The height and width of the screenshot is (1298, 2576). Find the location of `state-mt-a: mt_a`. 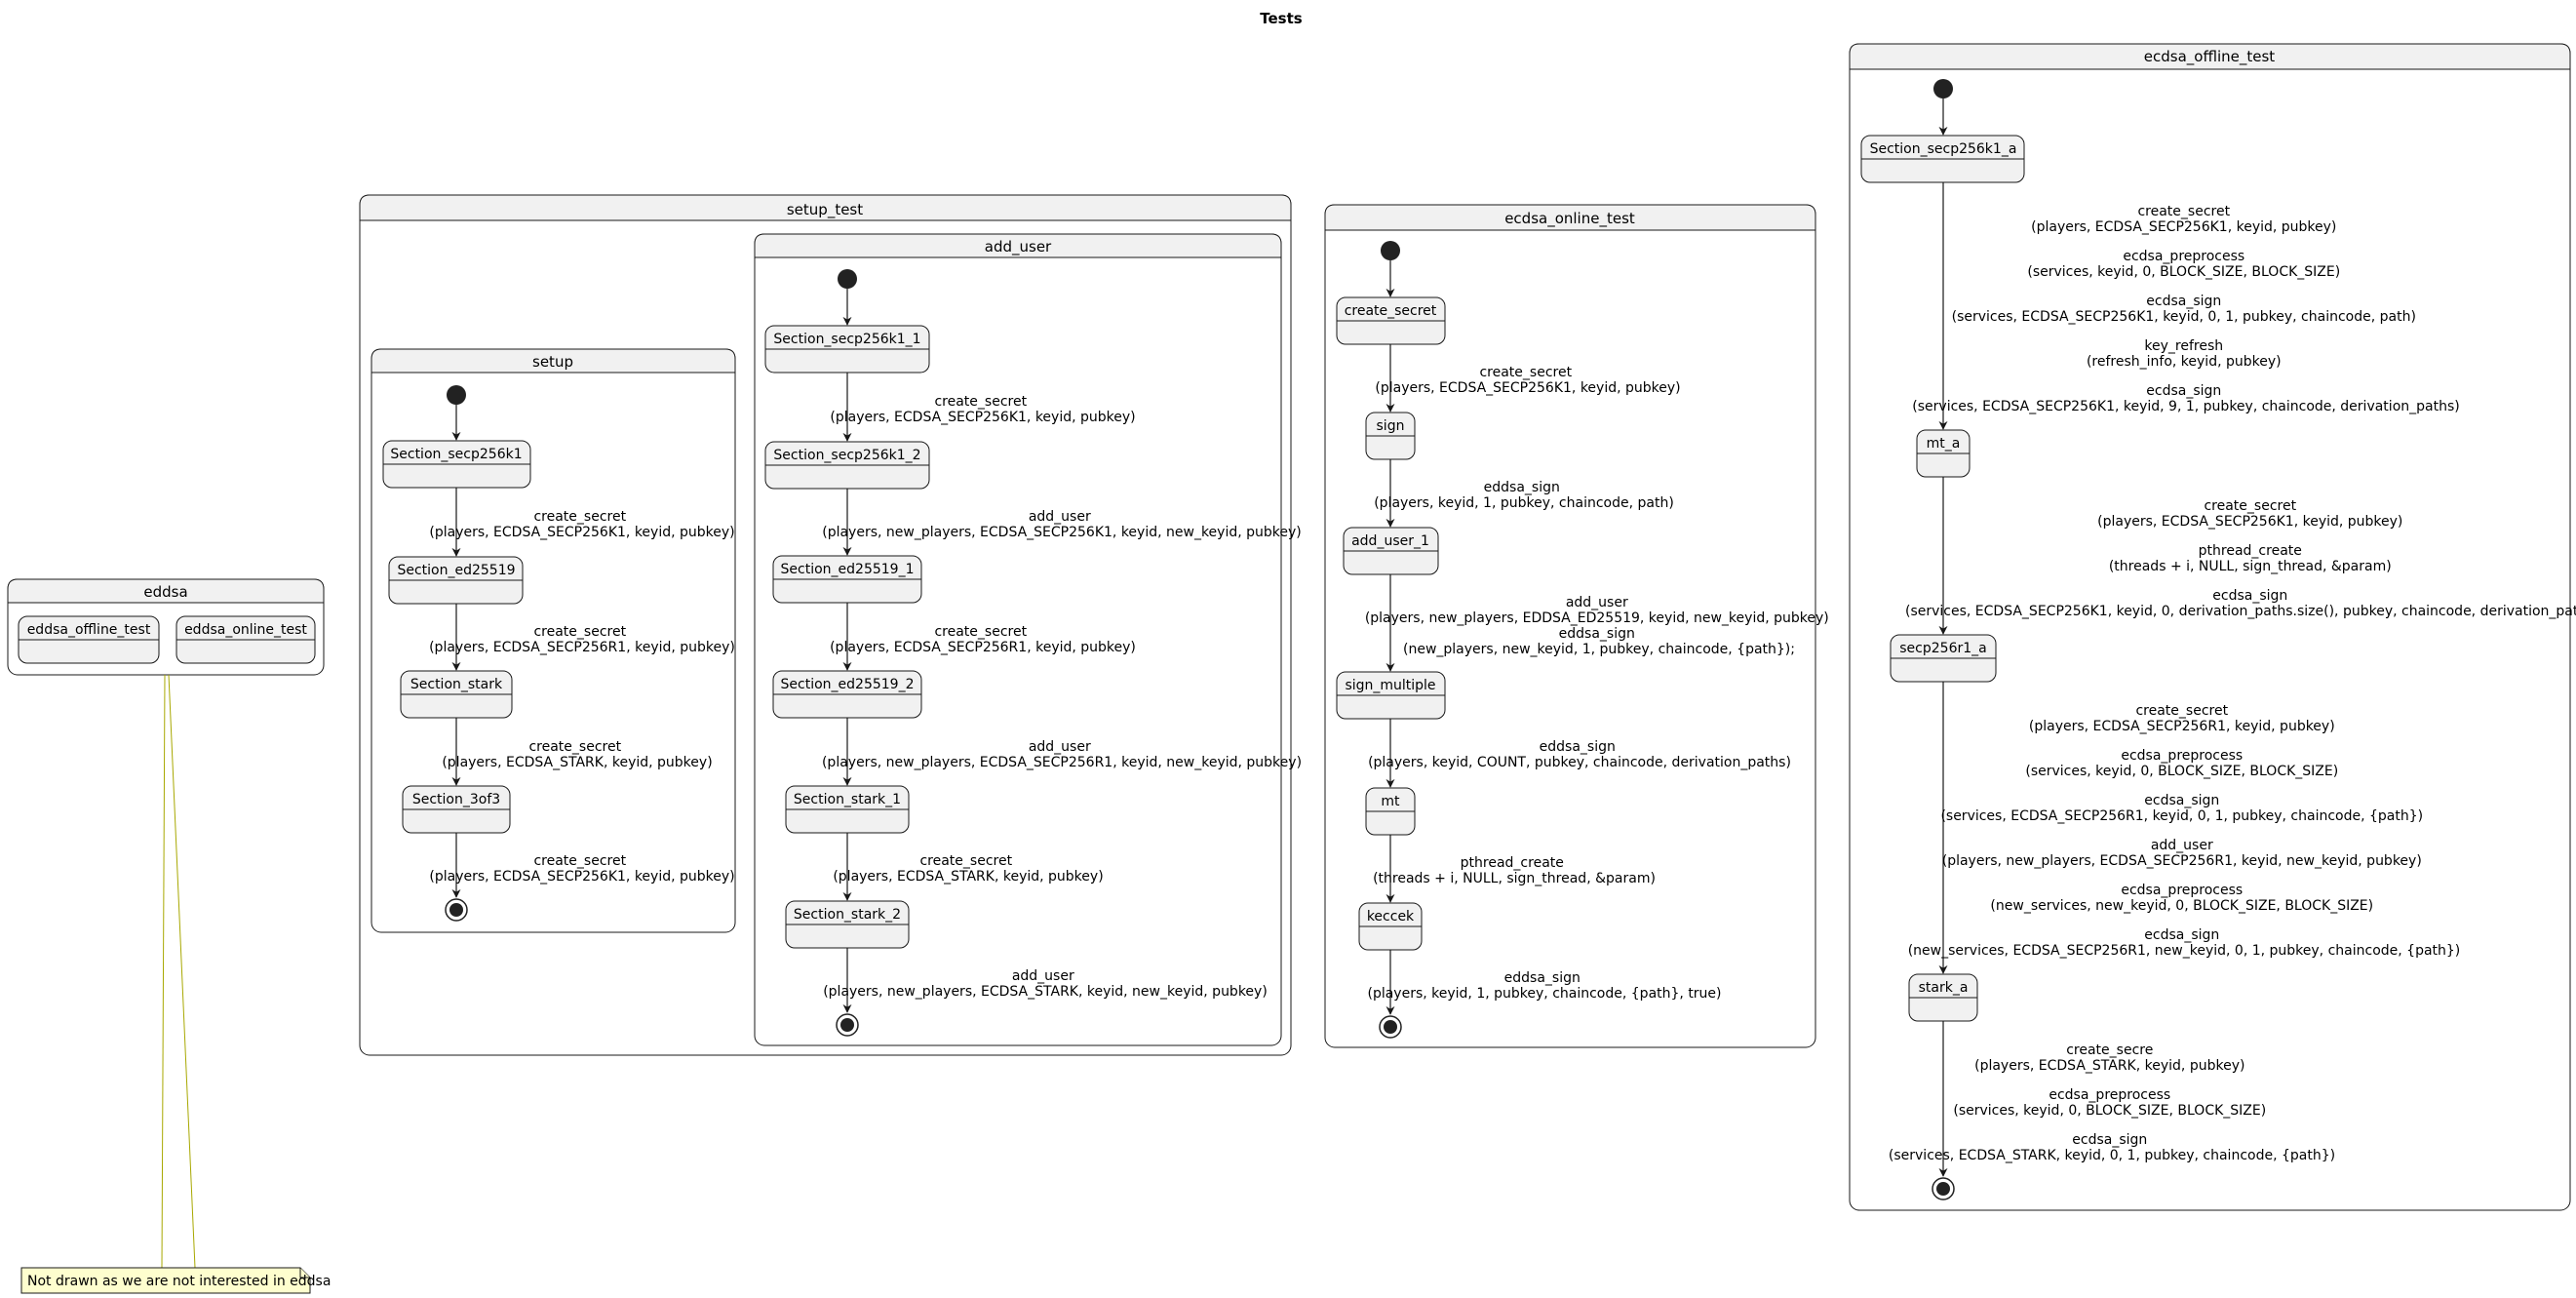

state-mt-a: mt_a is located at coordinates (1943, 453).